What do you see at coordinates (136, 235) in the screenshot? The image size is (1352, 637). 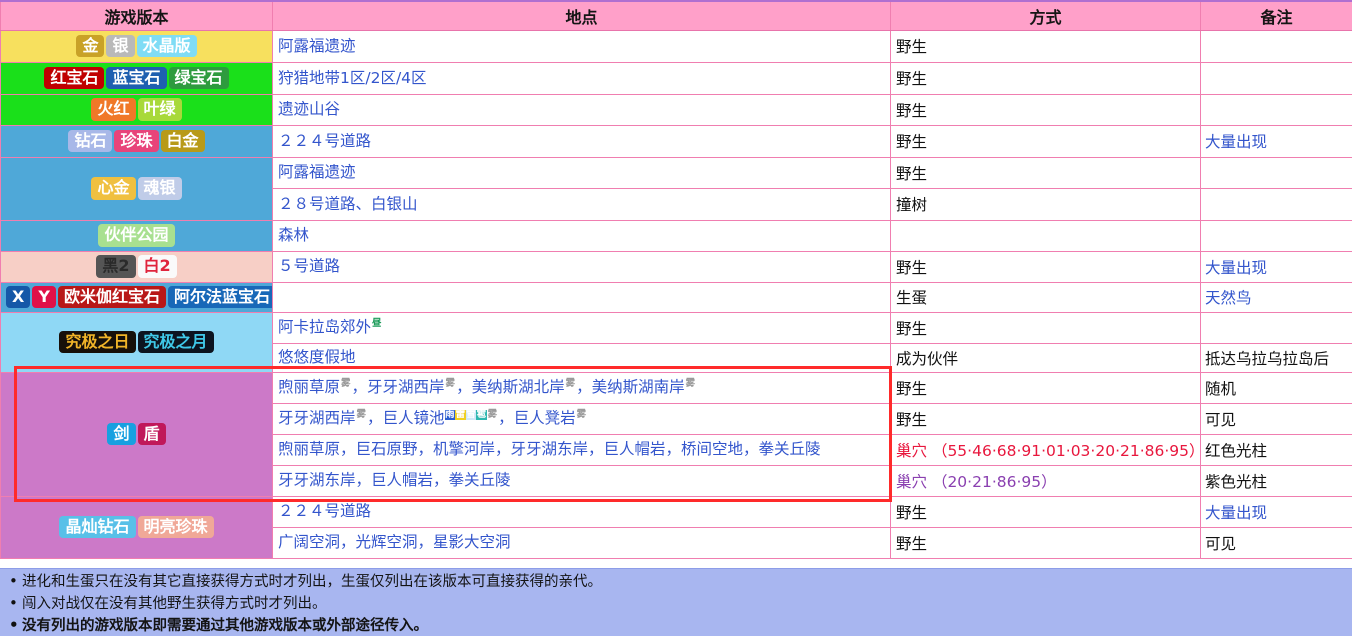 I see `version-badge: 伙伴公园` at bounding box center [136, 235].